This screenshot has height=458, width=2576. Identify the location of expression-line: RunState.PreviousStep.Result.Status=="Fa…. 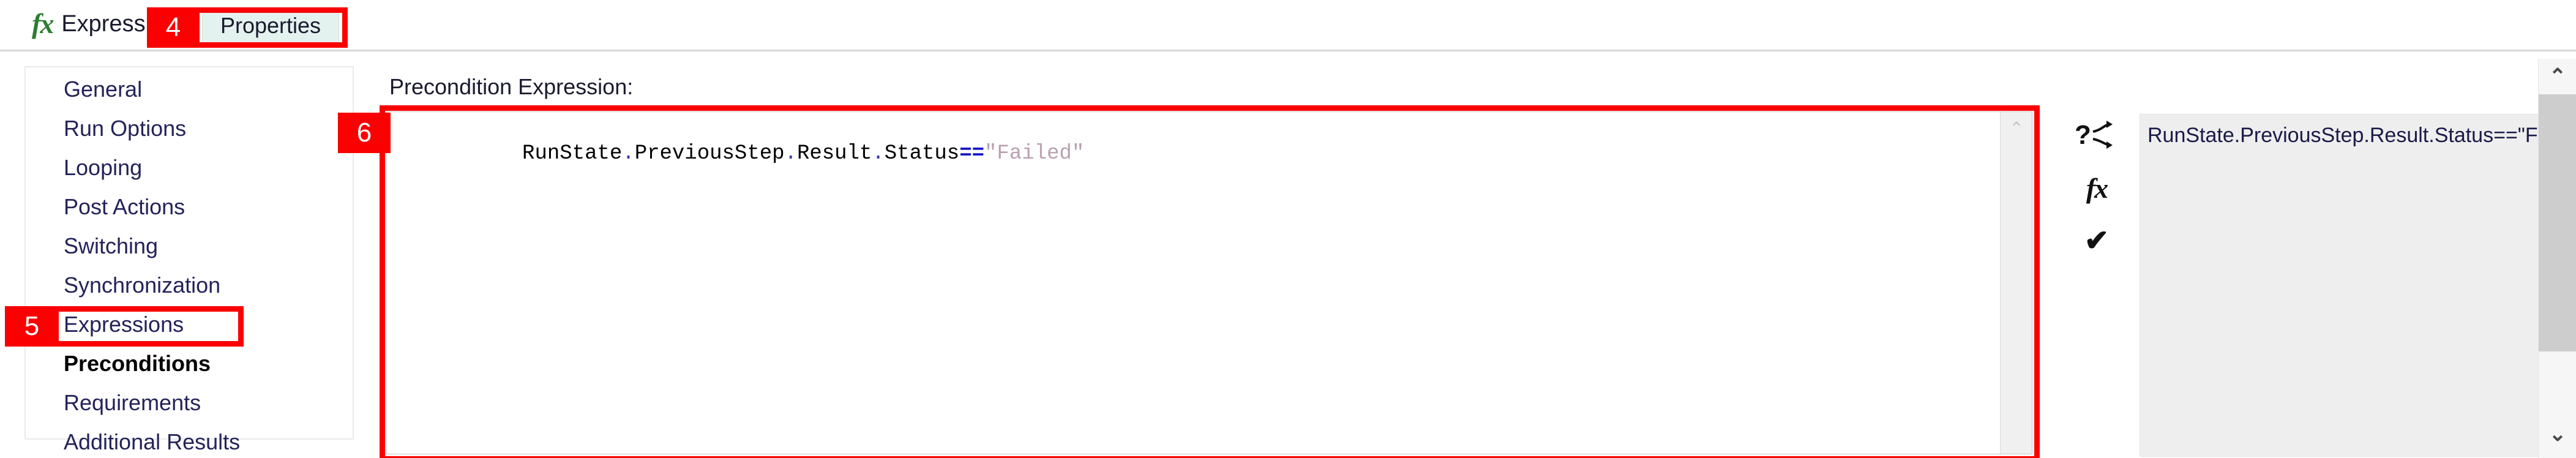
(1198, 154).